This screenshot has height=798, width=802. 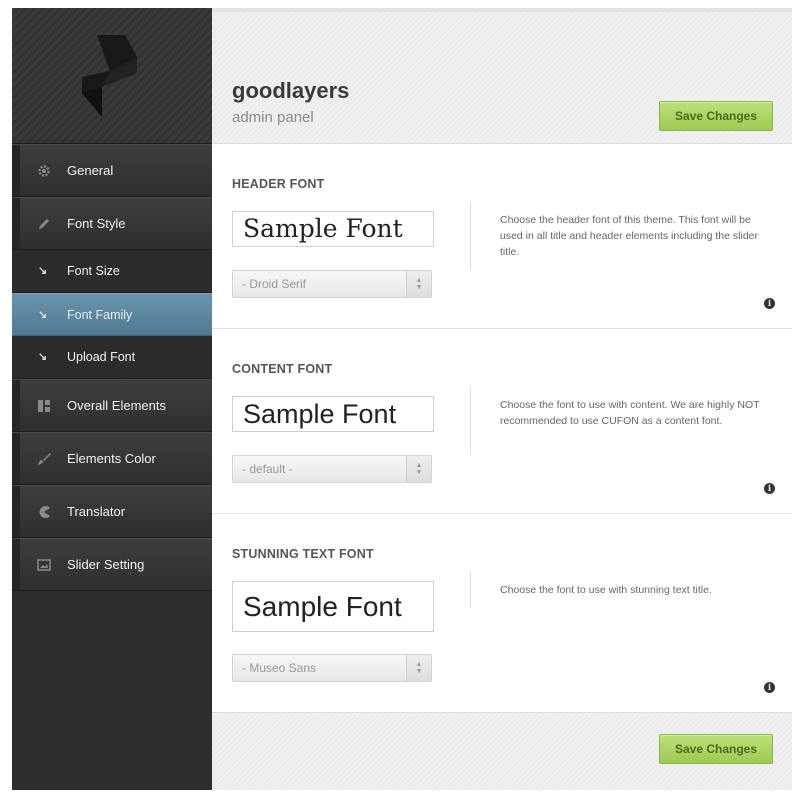 I want to click on section-title: STUNNING TEXT FONT, so click(x=303, y=554).